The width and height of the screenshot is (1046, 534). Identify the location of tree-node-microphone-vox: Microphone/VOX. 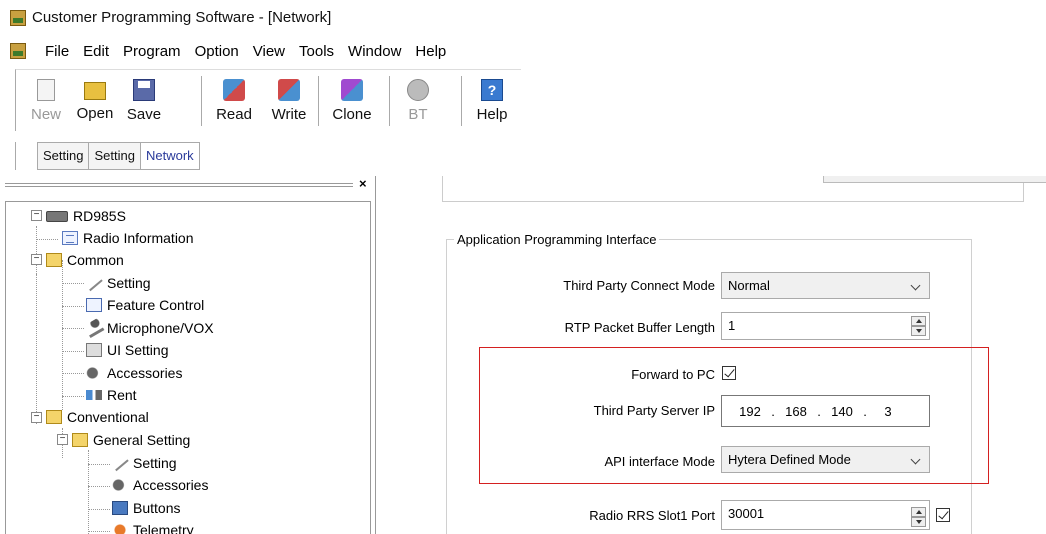
(148, 328).